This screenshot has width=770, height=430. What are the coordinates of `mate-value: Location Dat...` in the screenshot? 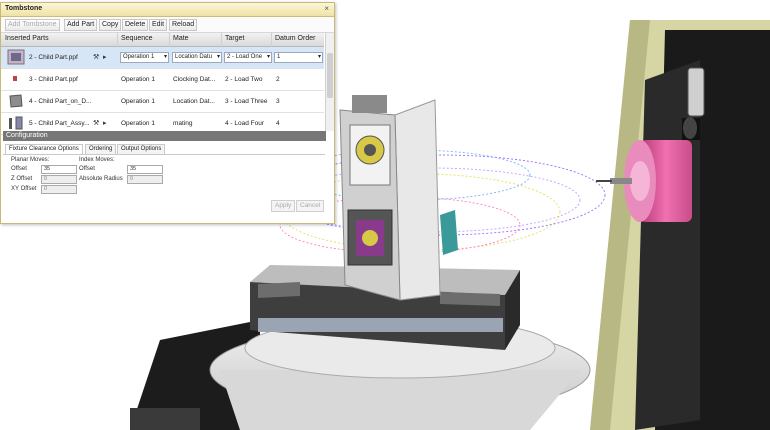 It's located at (194, 101).